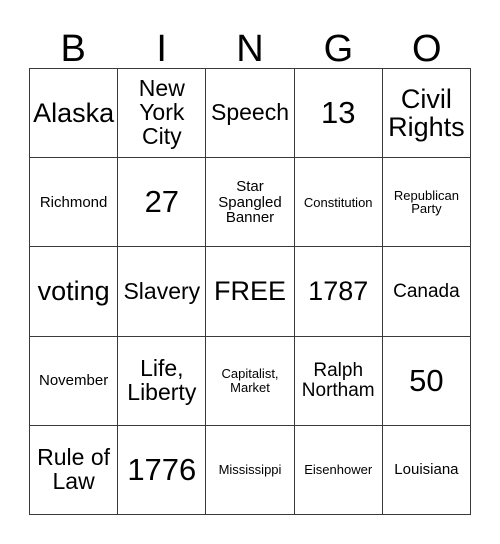 This screenshot has width=500, height=544. What do you see at coordinates (162, 470) in the screenshot?
I see `bingo-cell: 1776` at bounding box center [162, 470].